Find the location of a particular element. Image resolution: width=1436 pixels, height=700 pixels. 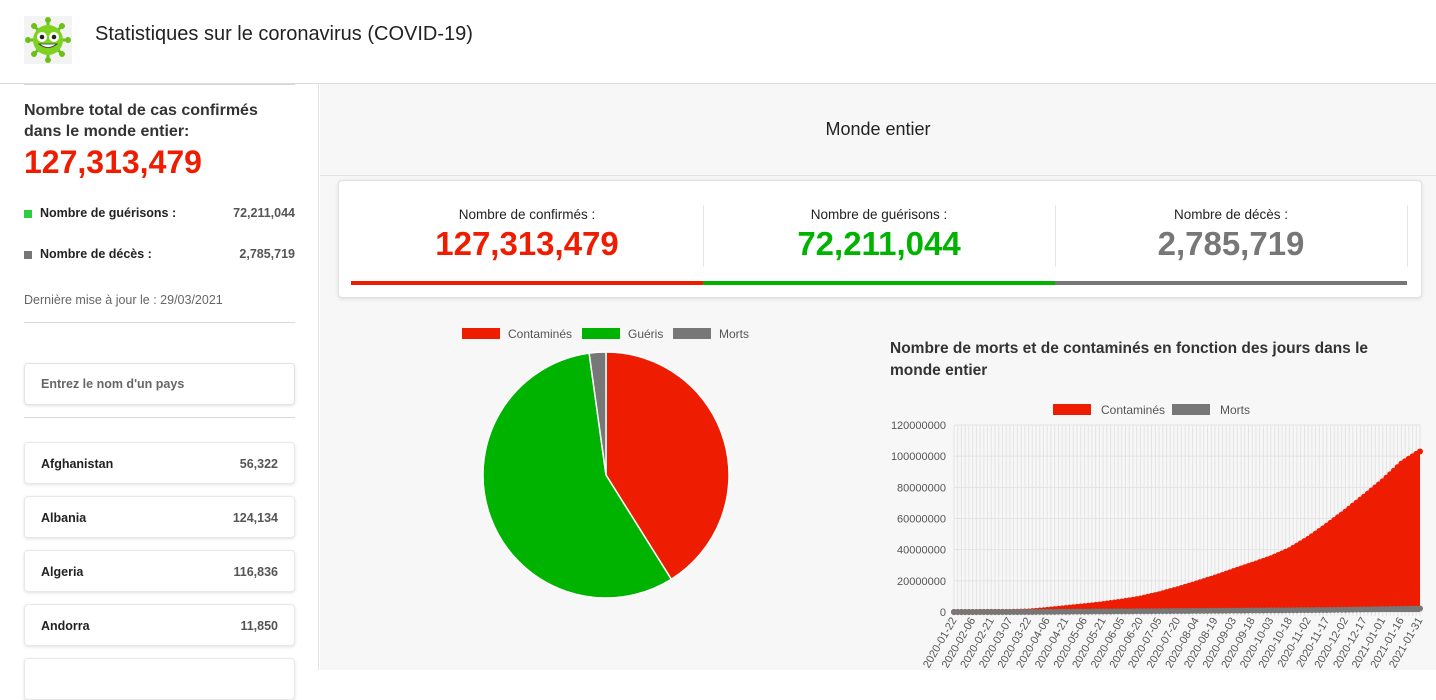

country-cases: 124,134 is located at coordinates (255, 518).